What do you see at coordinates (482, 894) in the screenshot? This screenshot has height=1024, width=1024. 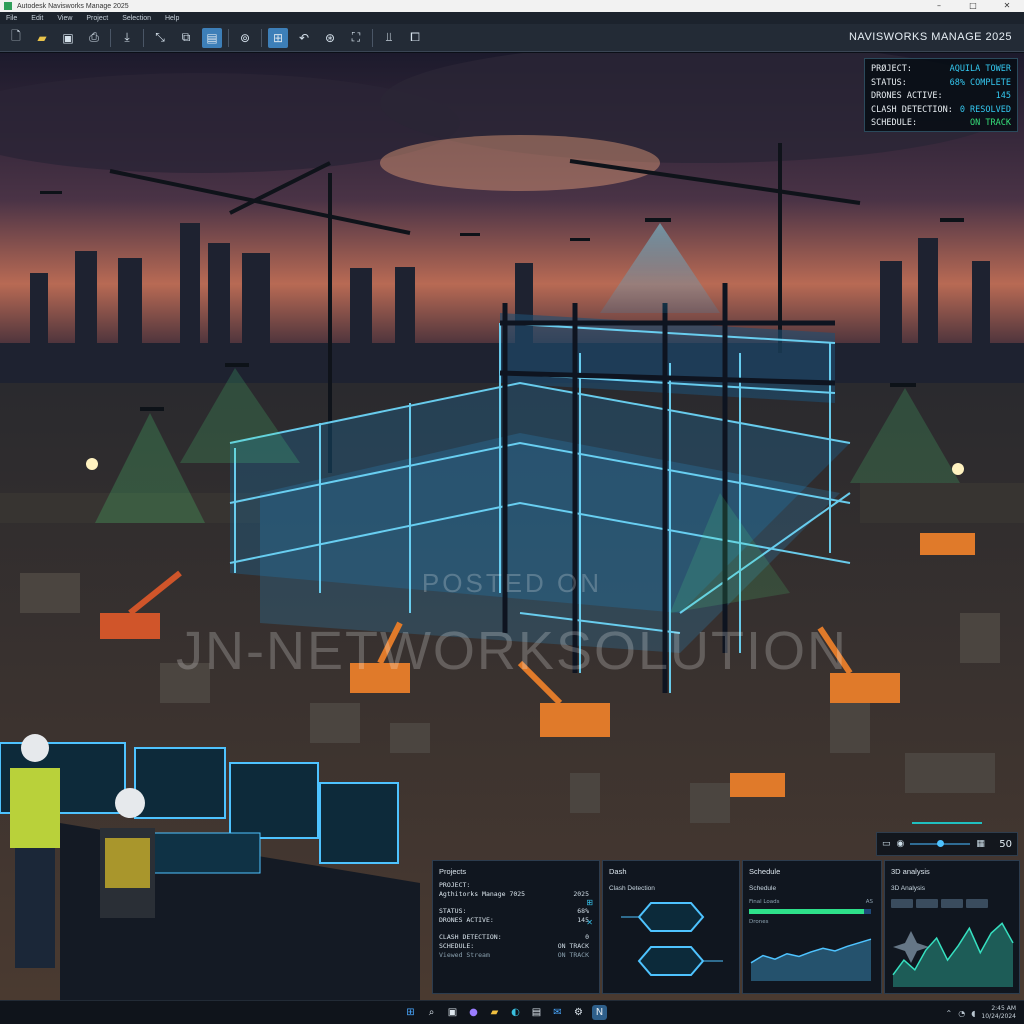 I see `row-key: Agthitorks Manage 7025` at bounding box center [482, 894].